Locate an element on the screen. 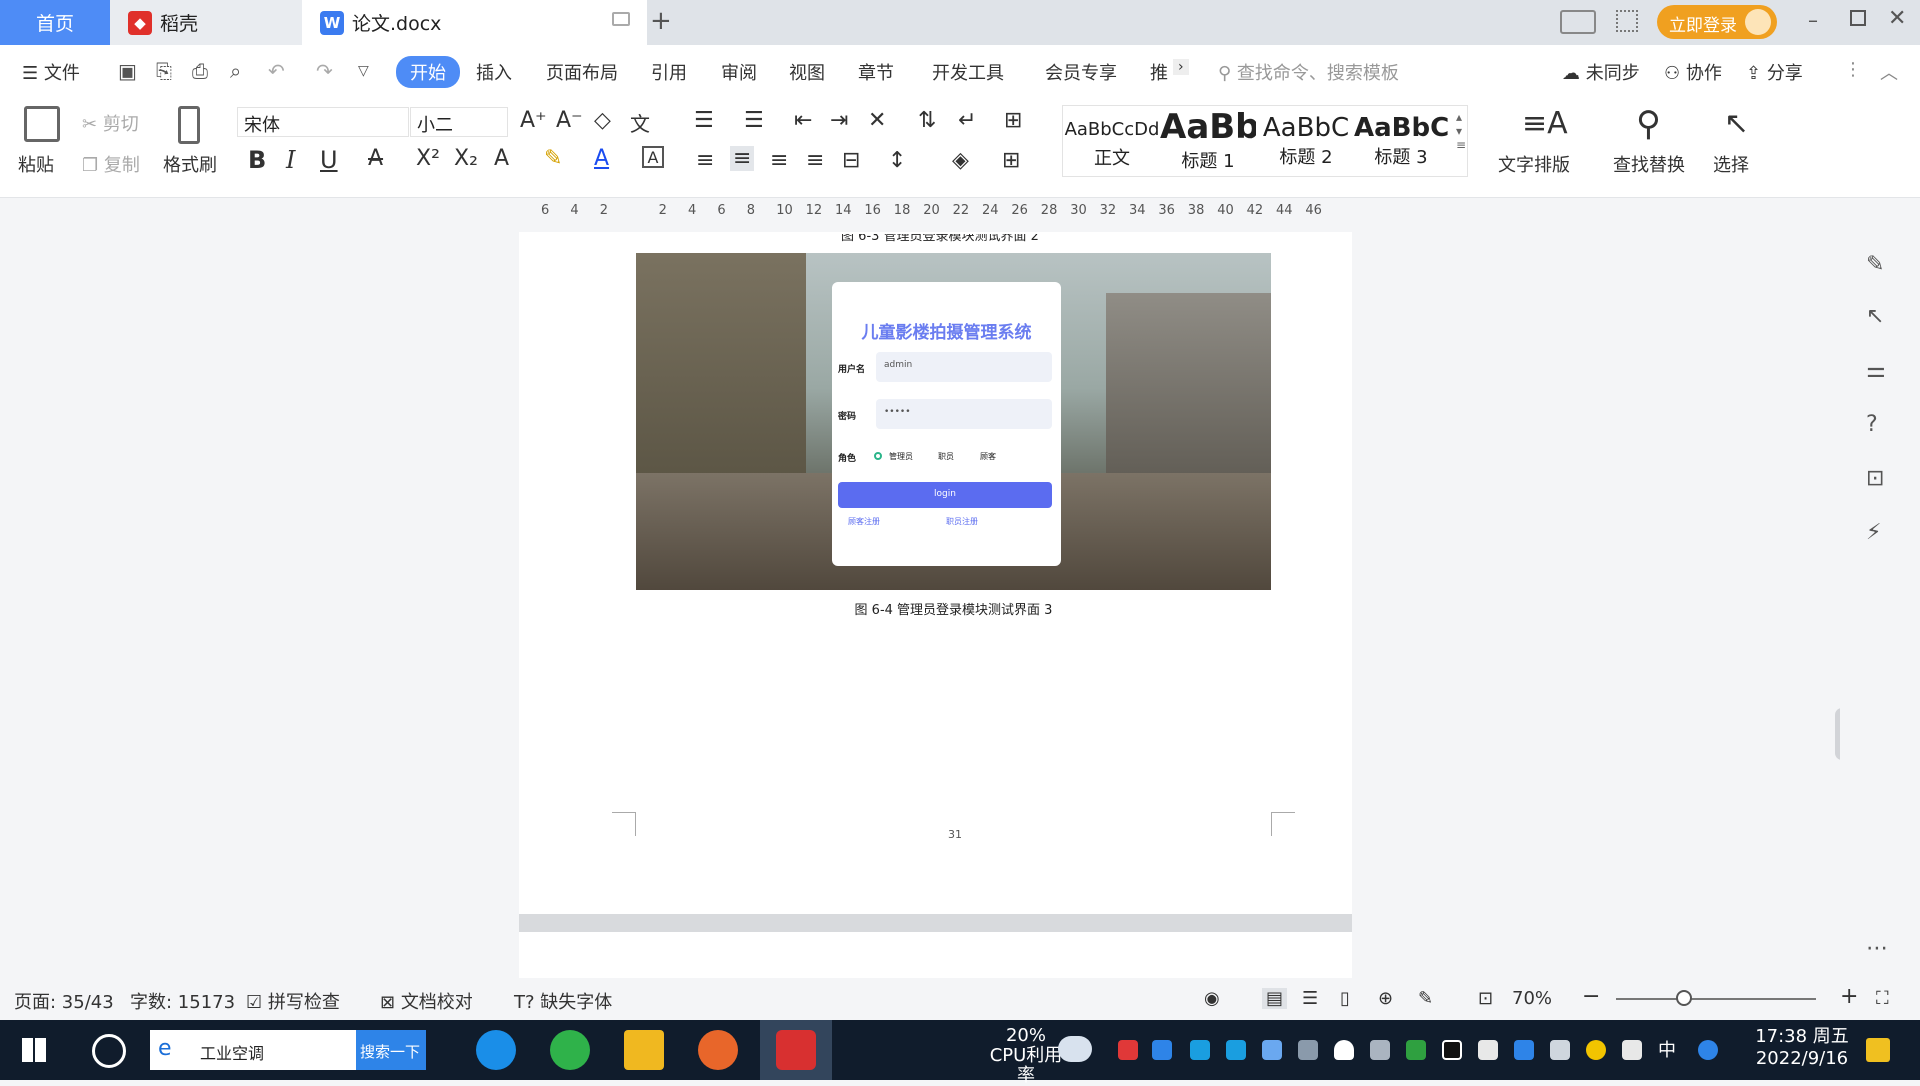  ai-assist-icon: ⚡ is located at coordinates (1873, 532).